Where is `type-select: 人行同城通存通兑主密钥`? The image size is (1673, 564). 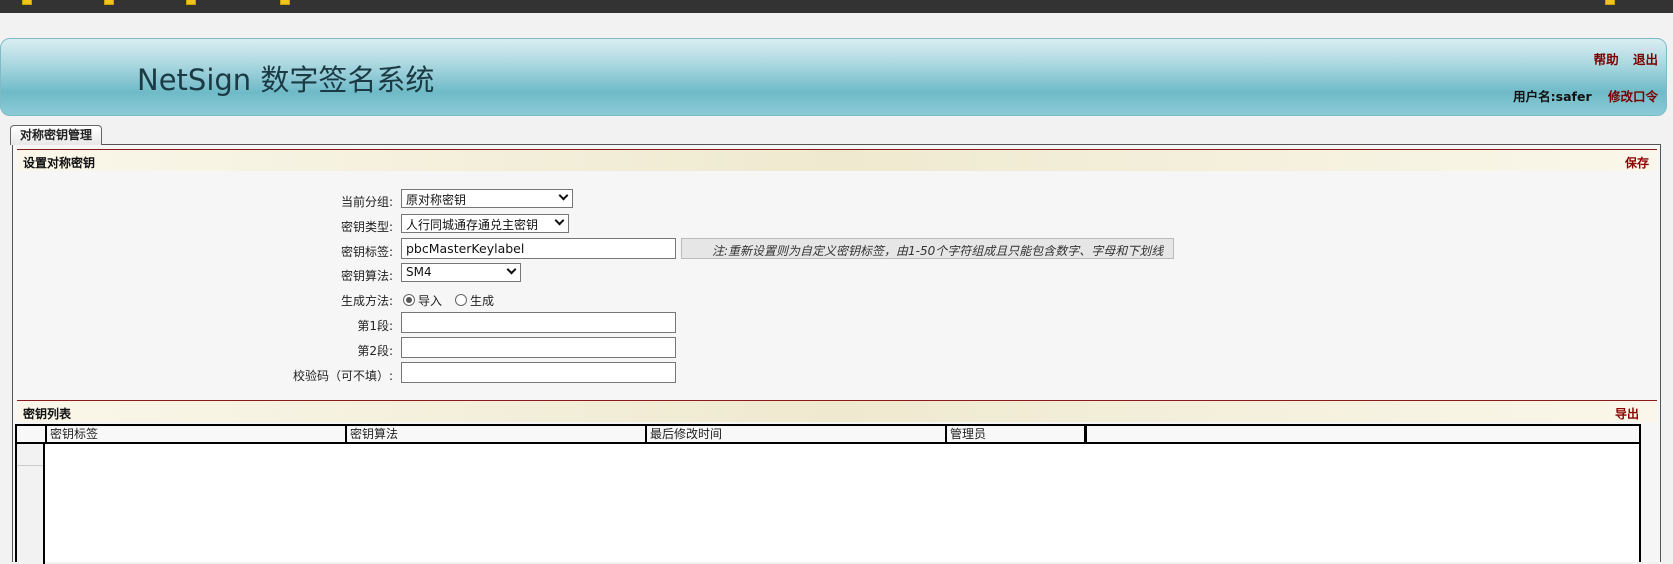 type-select: 人行同城通存通兑主密钥 is located at coordinates (485, 223).